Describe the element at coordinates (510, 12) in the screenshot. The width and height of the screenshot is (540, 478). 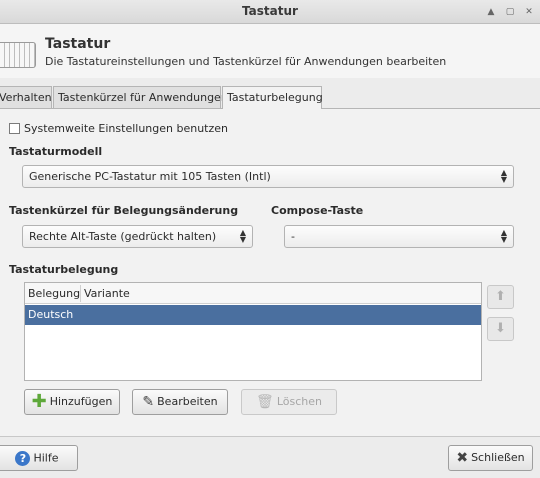
I see `maximize-icon: ▢` at that location.